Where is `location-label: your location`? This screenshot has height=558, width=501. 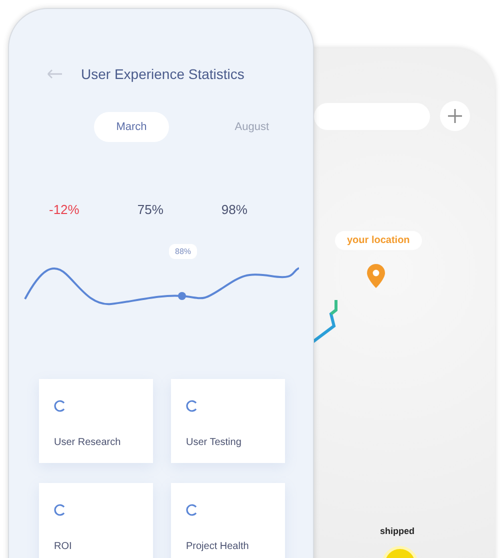
location-label: your location is located at coordinates (378, 240).